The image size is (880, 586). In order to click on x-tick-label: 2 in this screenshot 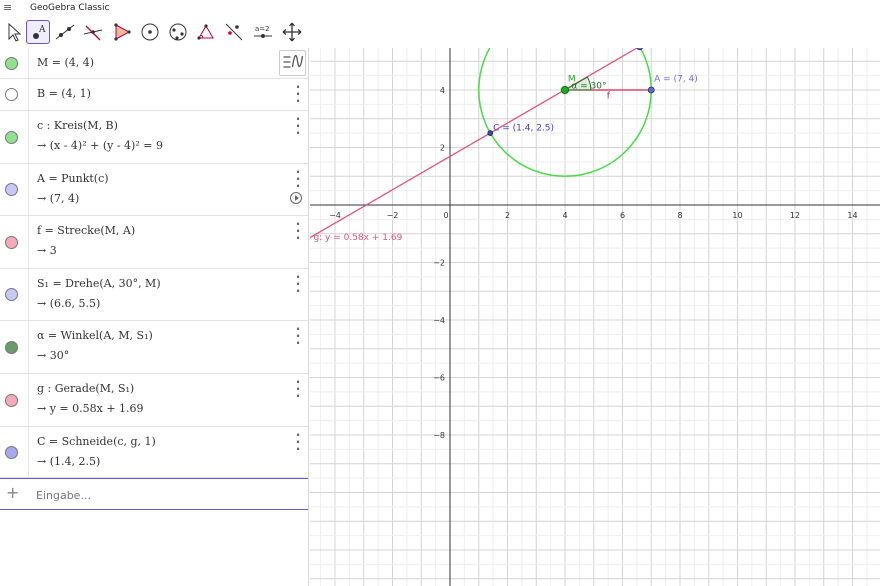, I will do `click(507, 215)`.